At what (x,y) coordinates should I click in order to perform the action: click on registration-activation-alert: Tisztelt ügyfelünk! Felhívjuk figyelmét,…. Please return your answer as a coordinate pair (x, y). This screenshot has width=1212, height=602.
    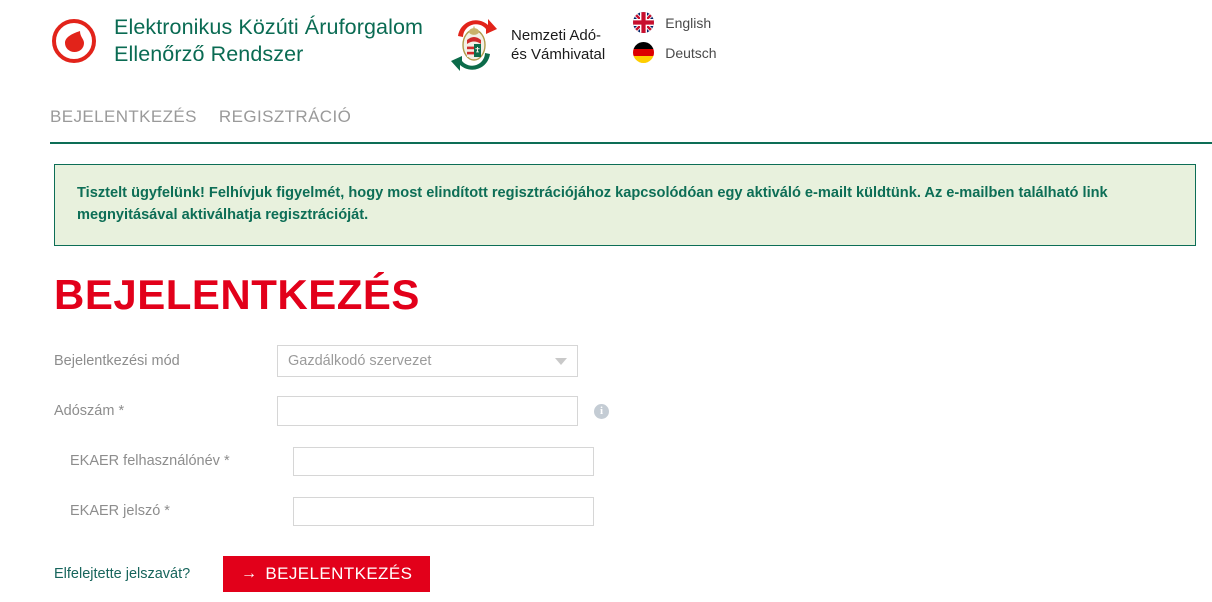
    Looking at the image, I should click on (625, 205).